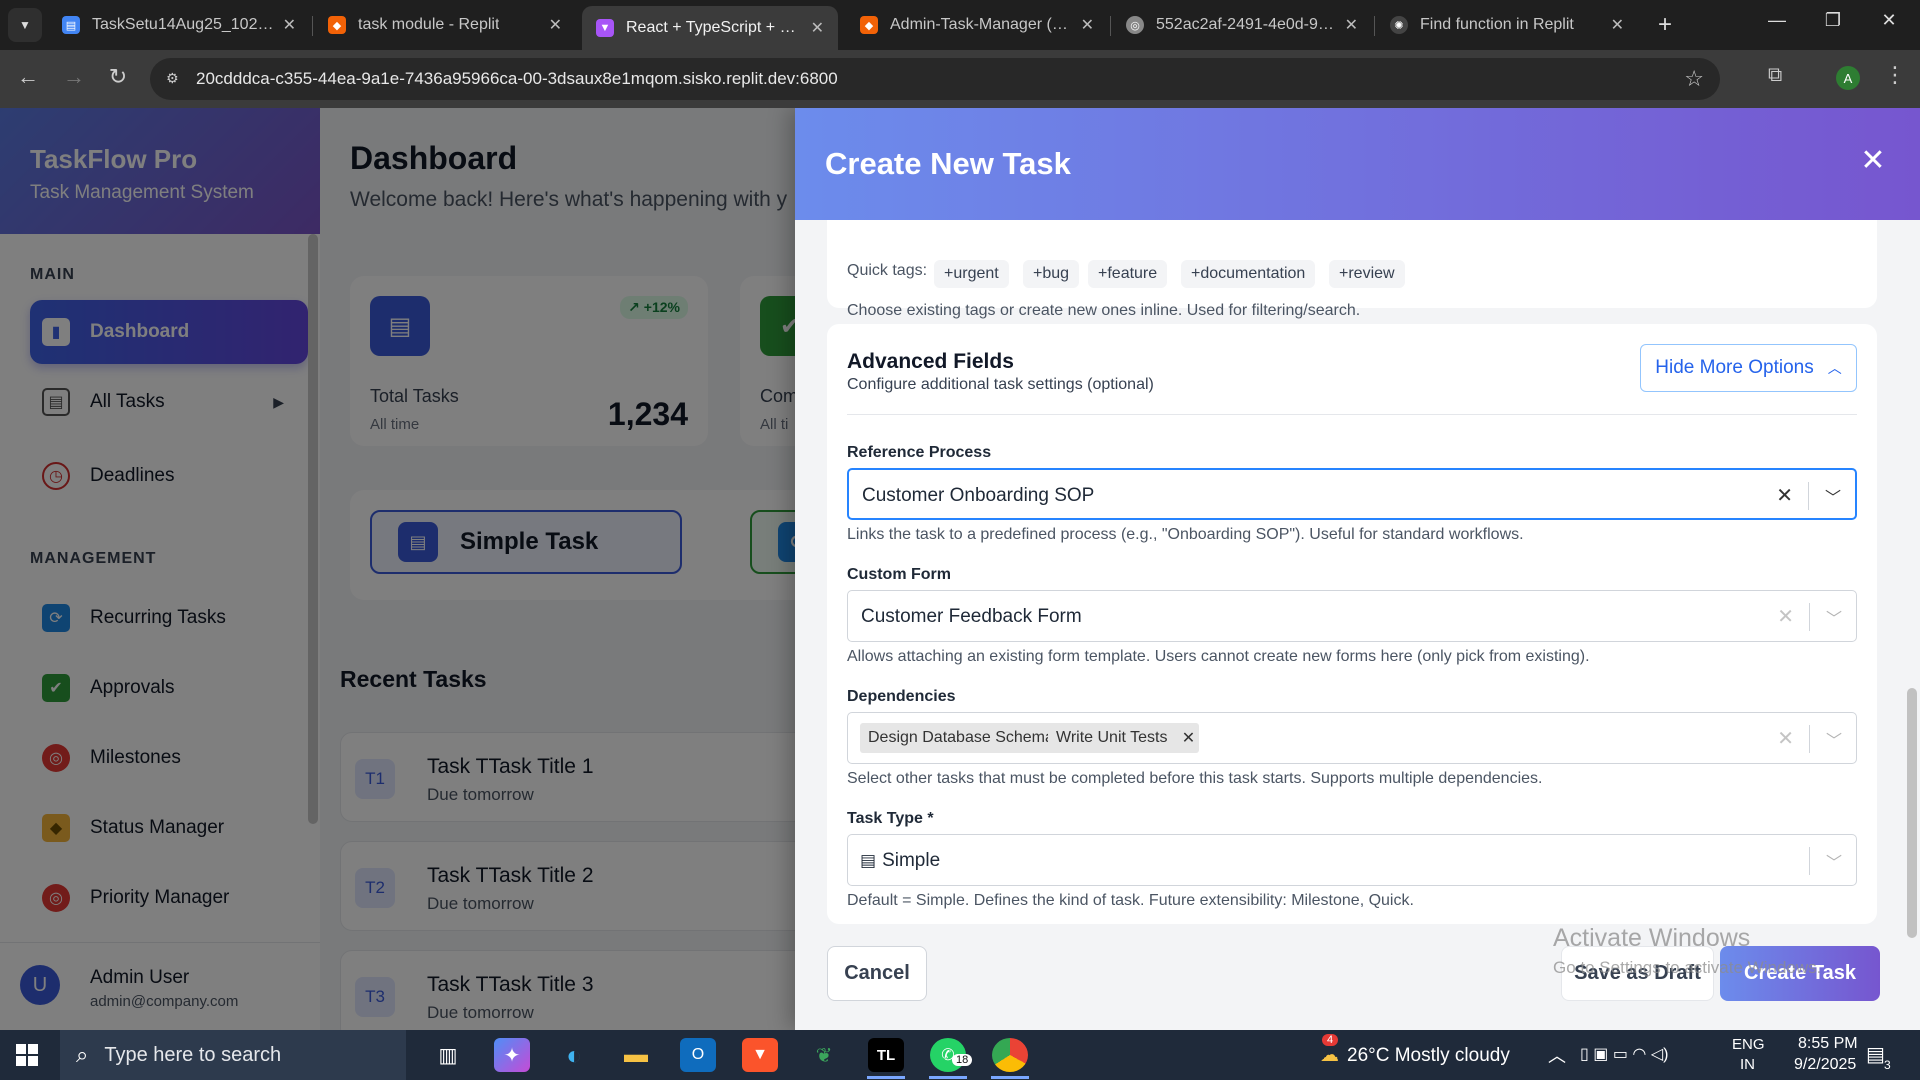 This screenshot has width=1920, height=1080. Describe the element at coordinates (1128, 274) in the screenshot. I see `quick-tag-feature: +feature` at that location.